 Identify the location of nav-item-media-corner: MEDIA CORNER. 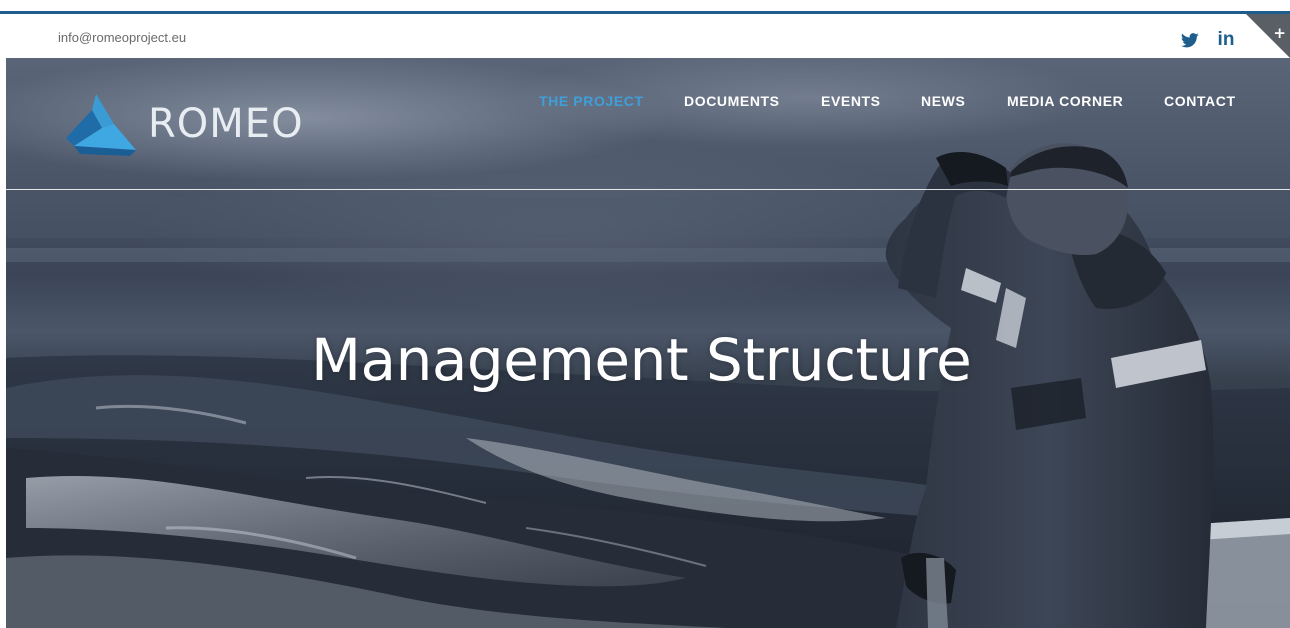
(1065, 101).